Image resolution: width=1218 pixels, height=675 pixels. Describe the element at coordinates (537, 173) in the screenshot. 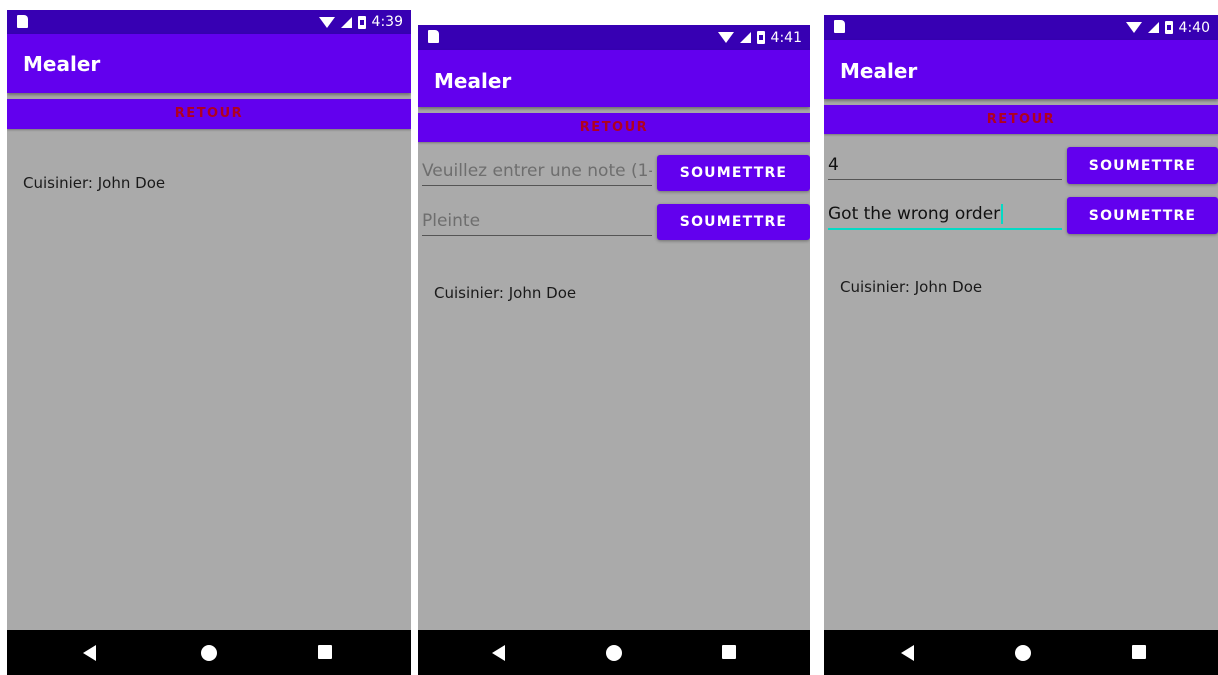

I see `rating-input: Veuillez entrer une note (1-5` at that location.